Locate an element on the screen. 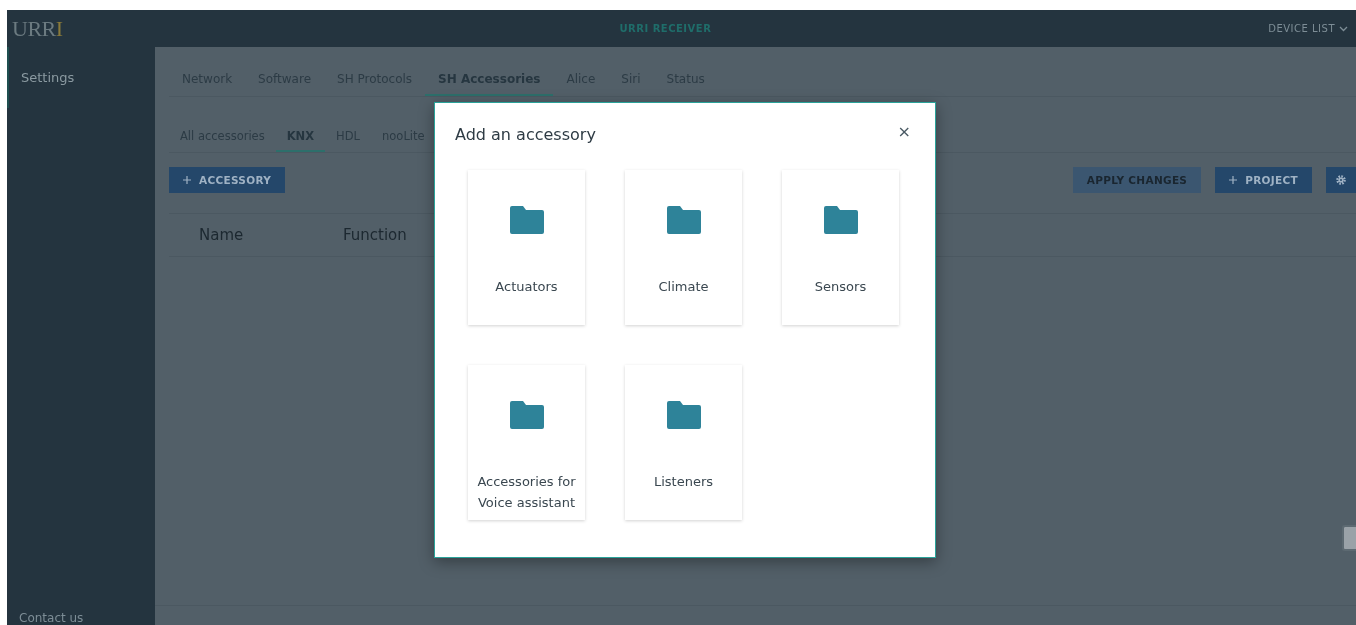  app-title: URRI RECEIVER is located at coordinates (665, 28).